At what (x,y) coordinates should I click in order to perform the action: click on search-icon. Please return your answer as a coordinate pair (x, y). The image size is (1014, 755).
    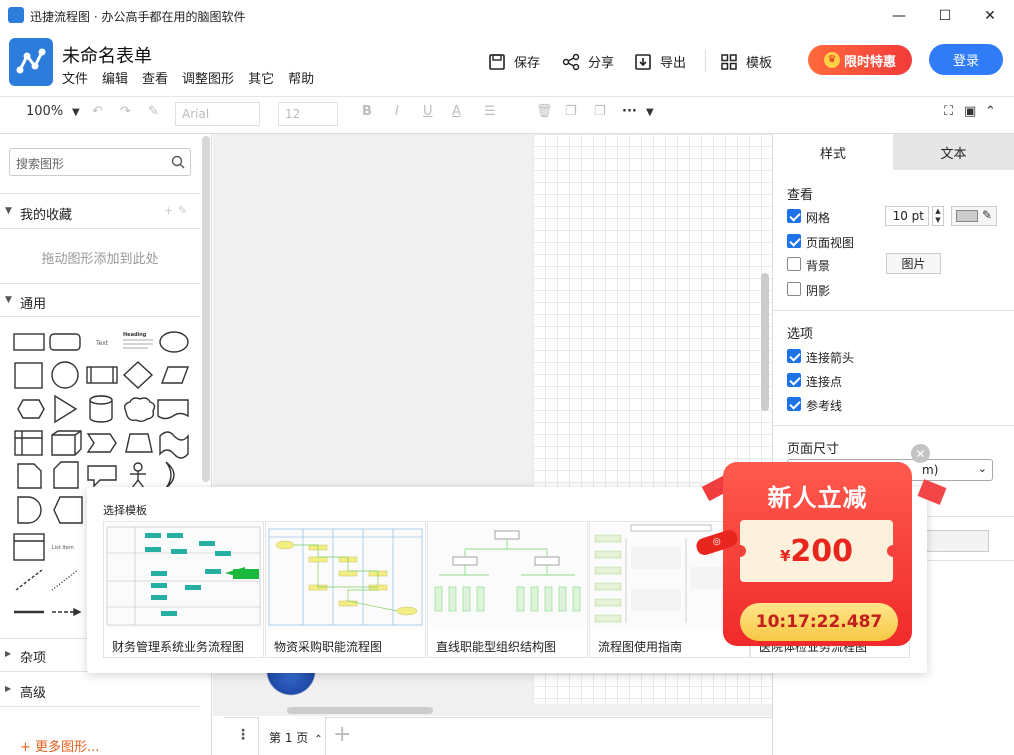
    Looking at the image, I should click on (178, 162).